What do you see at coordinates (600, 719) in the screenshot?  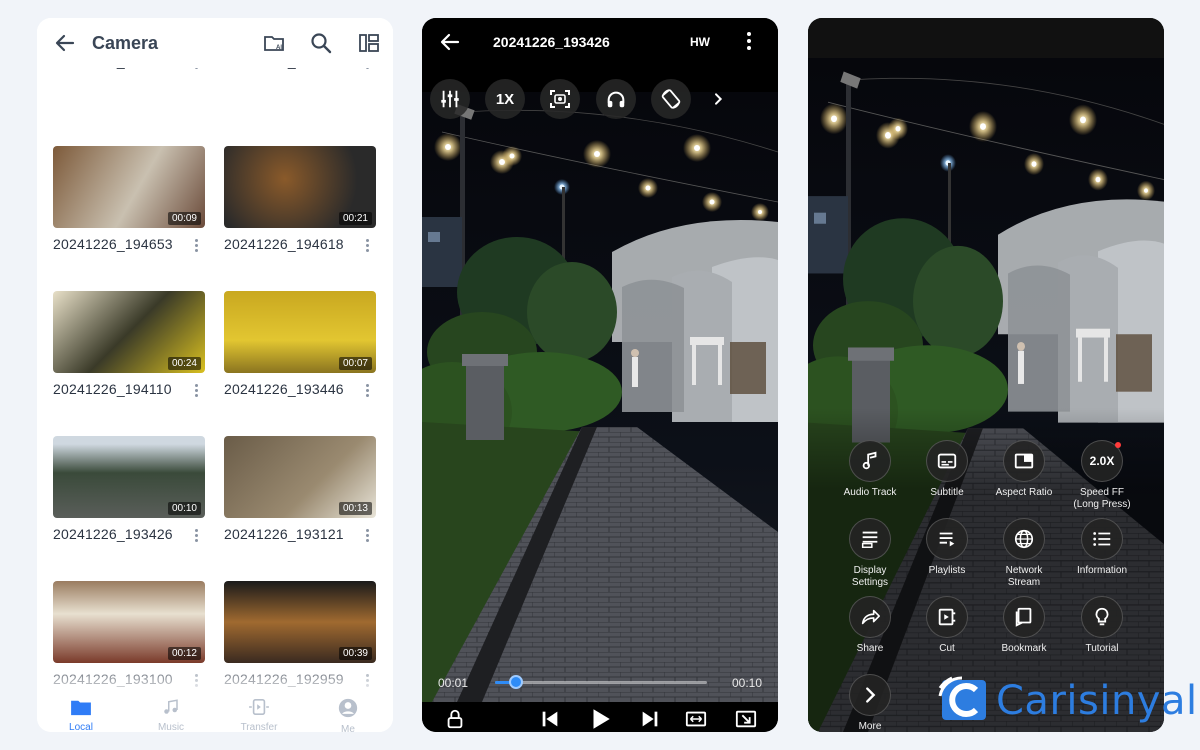 I see `play-icon` at bounding box center [600, 719].